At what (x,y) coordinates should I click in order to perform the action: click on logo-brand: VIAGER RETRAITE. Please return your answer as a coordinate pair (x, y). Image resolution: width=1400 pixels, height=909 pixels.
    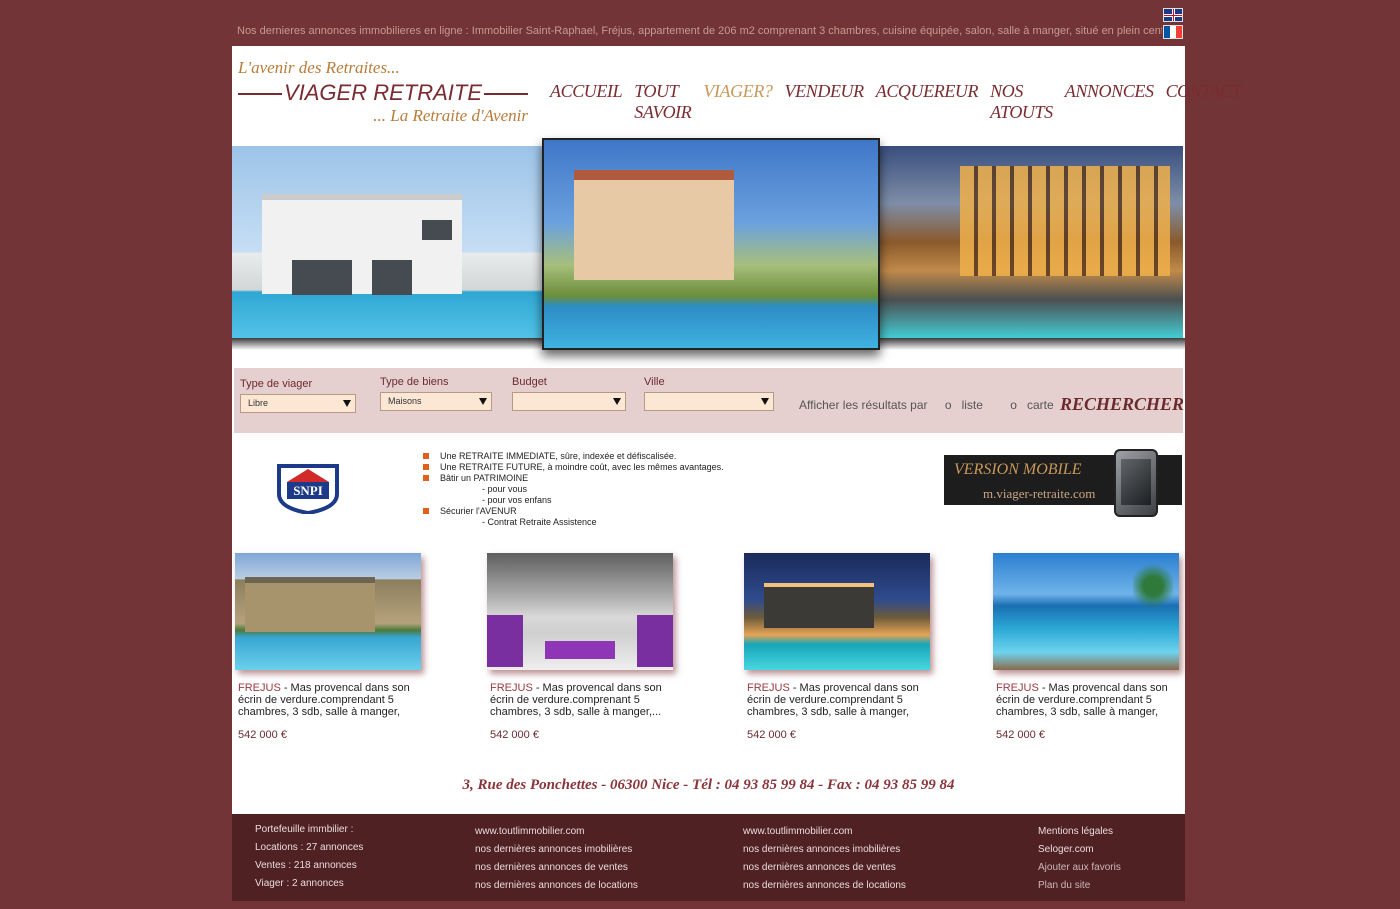
    Looking at the image, I should click on (383, 93).